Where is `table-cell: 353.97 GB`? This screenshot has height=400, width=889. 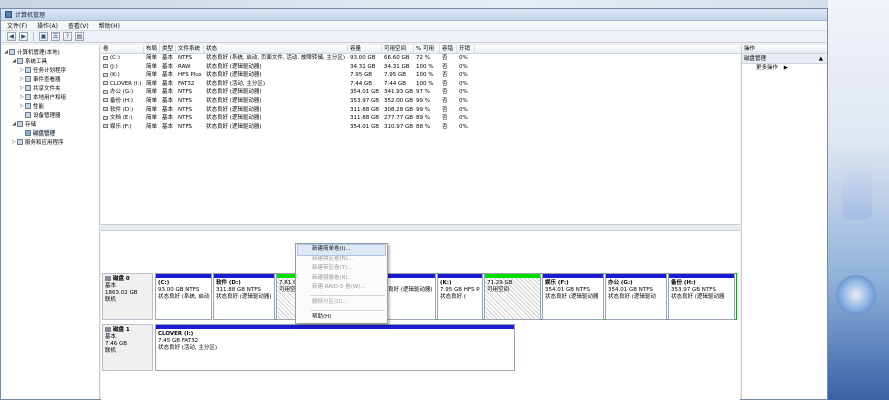 table-cell: 353.97 GB is located at coordinates (365, 100).